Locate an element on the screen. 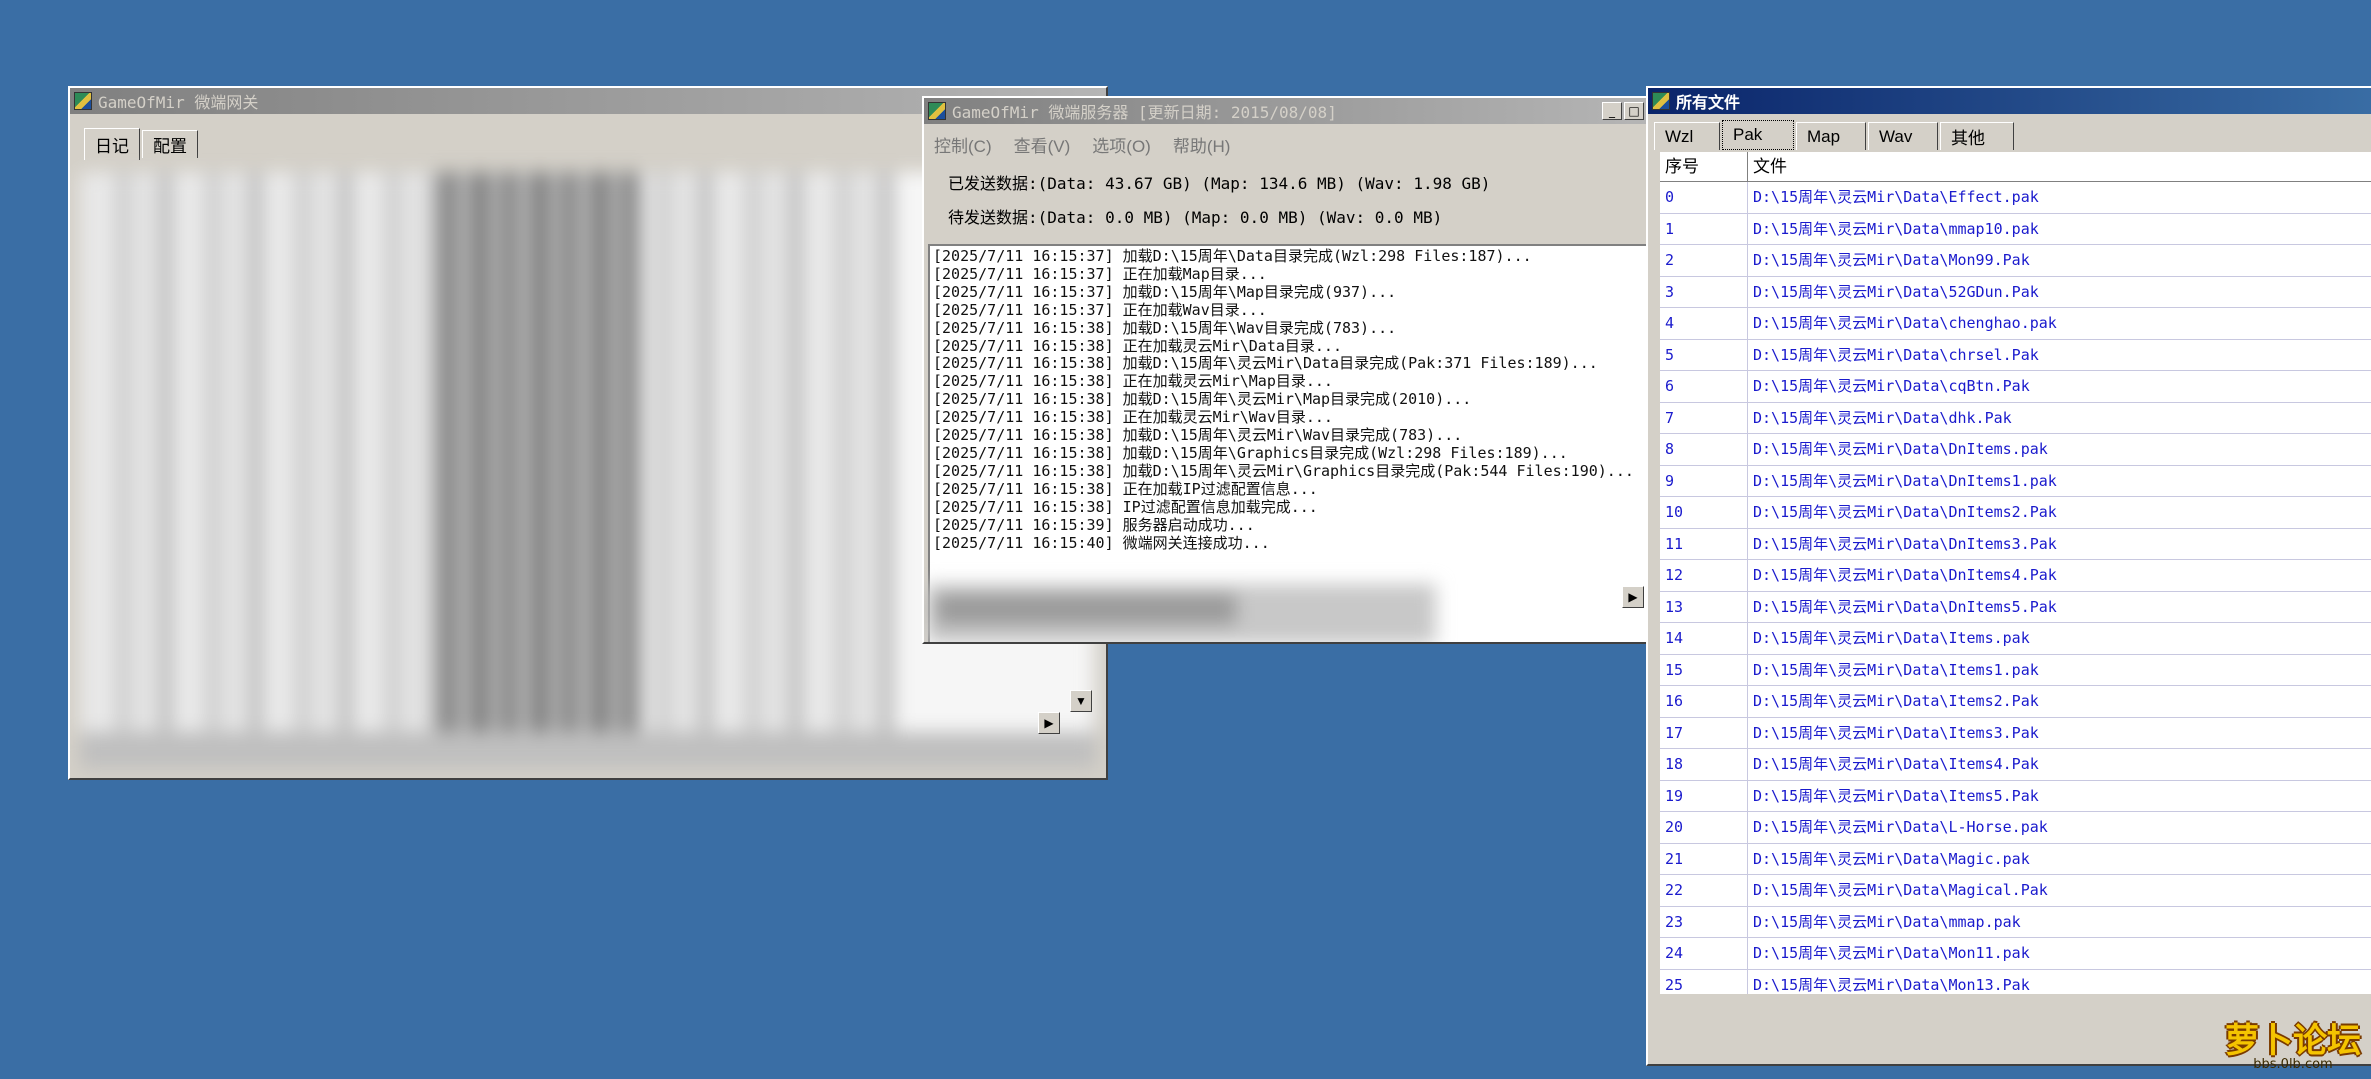  table-row: 22 D:\15周年\灵云Mir\Data\Magical.Pak is located at coordinates (2015, 891).